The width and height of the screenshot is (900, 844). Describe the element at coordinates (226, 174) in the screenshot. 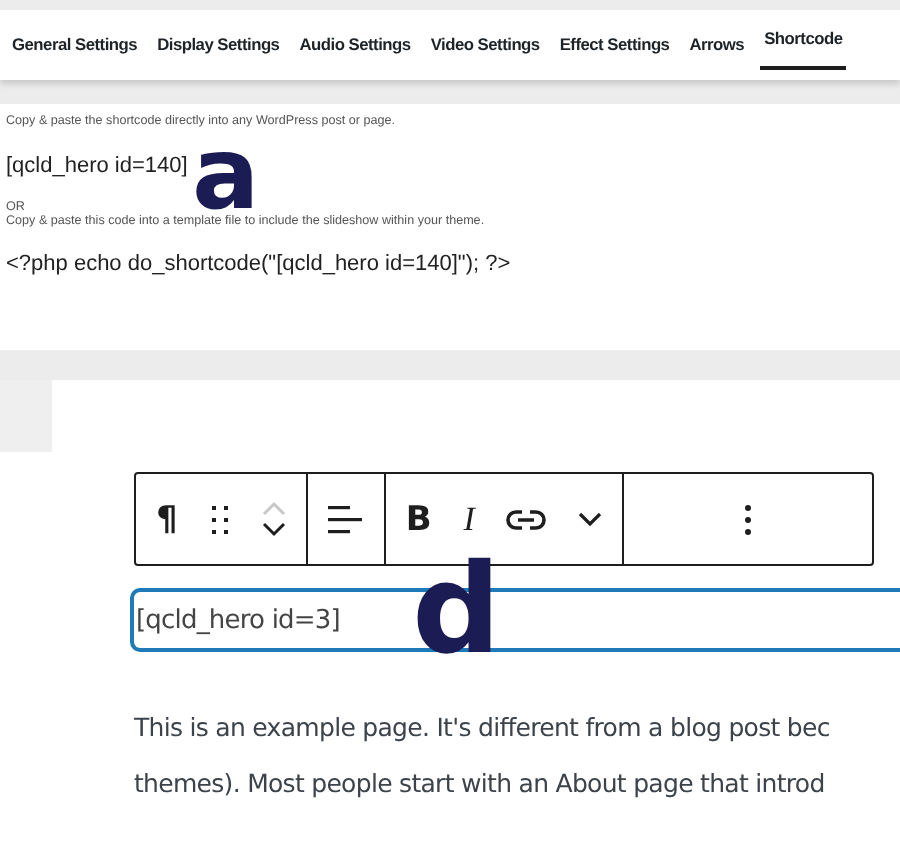

I see `callout-letter: a` at that location.